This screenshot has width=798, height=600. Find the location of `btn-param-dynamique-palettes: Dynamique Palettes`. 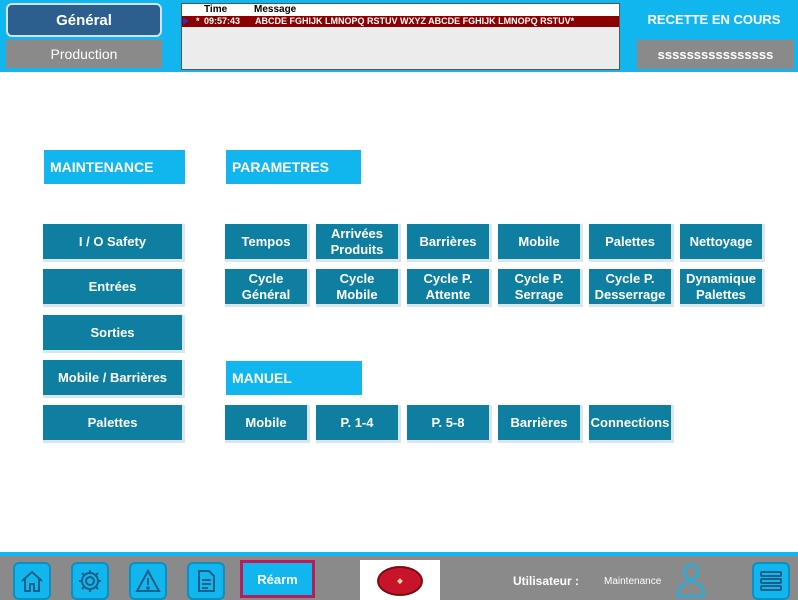

btn-param-dynamique-palettes: Dynamique Palettes is located at coordinates (722, 288).